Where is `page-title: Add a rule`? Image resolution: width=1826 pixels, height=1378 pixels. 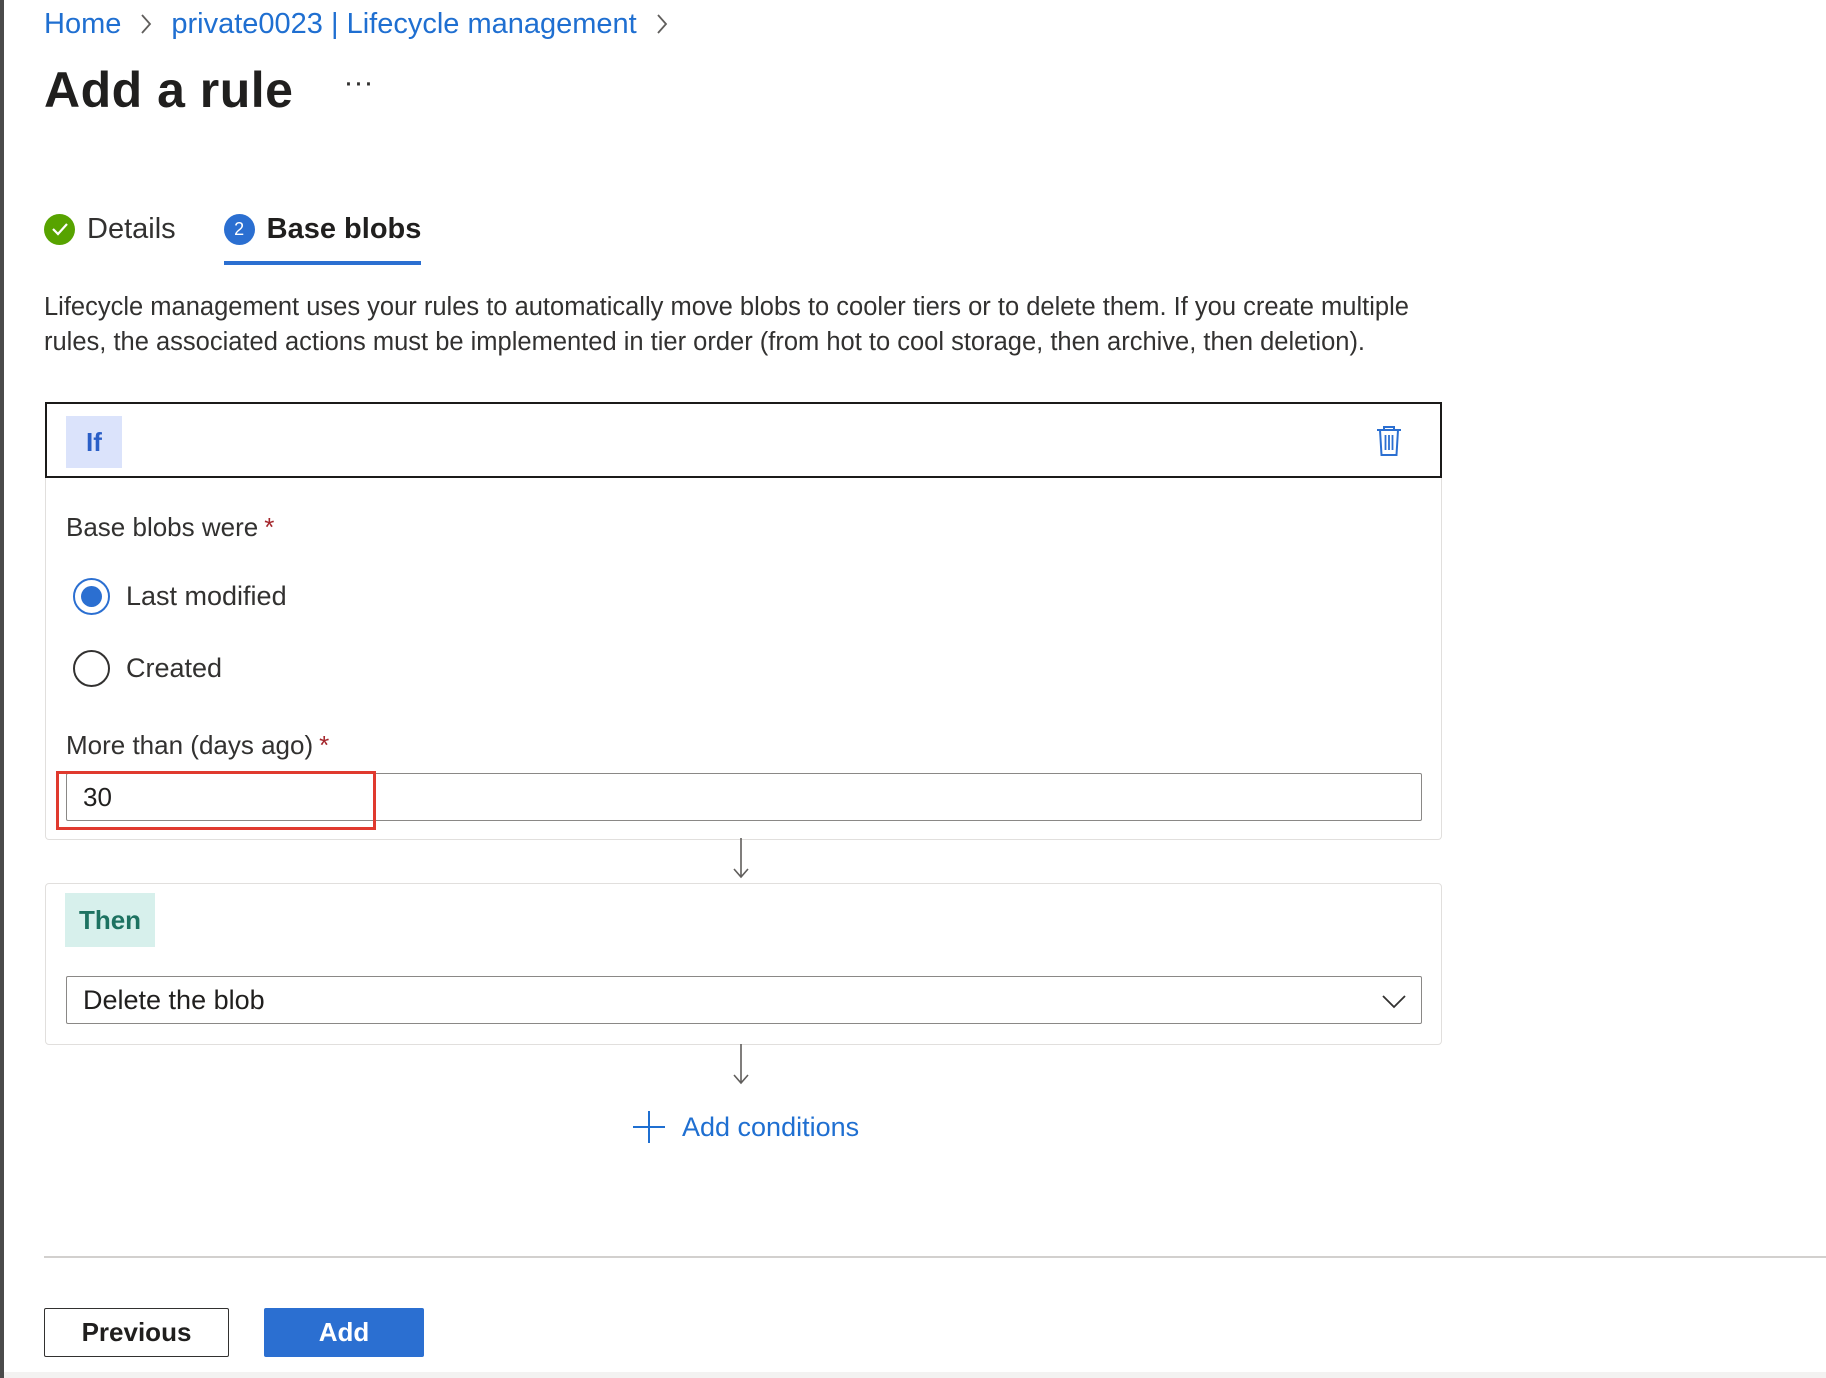
page-title: Add a rule is located at coordinates (169, 90).